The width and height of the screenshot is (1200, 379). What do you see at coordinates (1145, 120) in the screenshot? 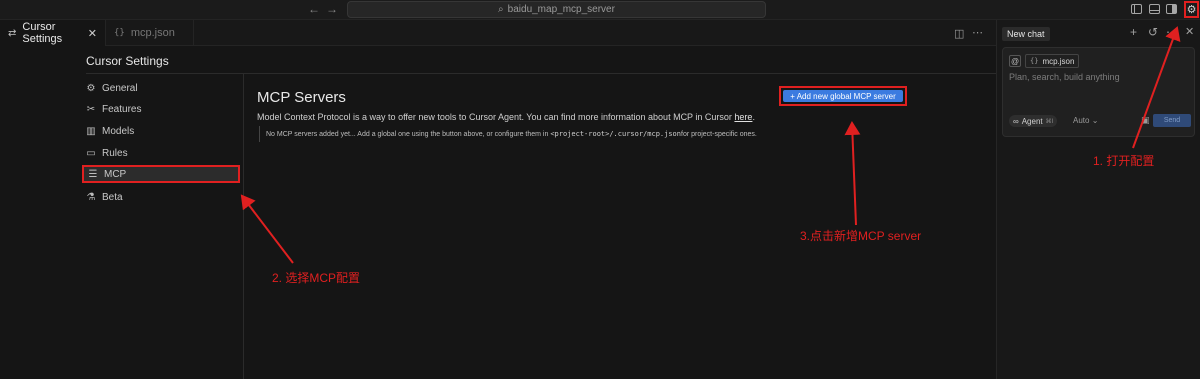
I see `image-attach-icon: ▣` at bounding box center [1145, 120].